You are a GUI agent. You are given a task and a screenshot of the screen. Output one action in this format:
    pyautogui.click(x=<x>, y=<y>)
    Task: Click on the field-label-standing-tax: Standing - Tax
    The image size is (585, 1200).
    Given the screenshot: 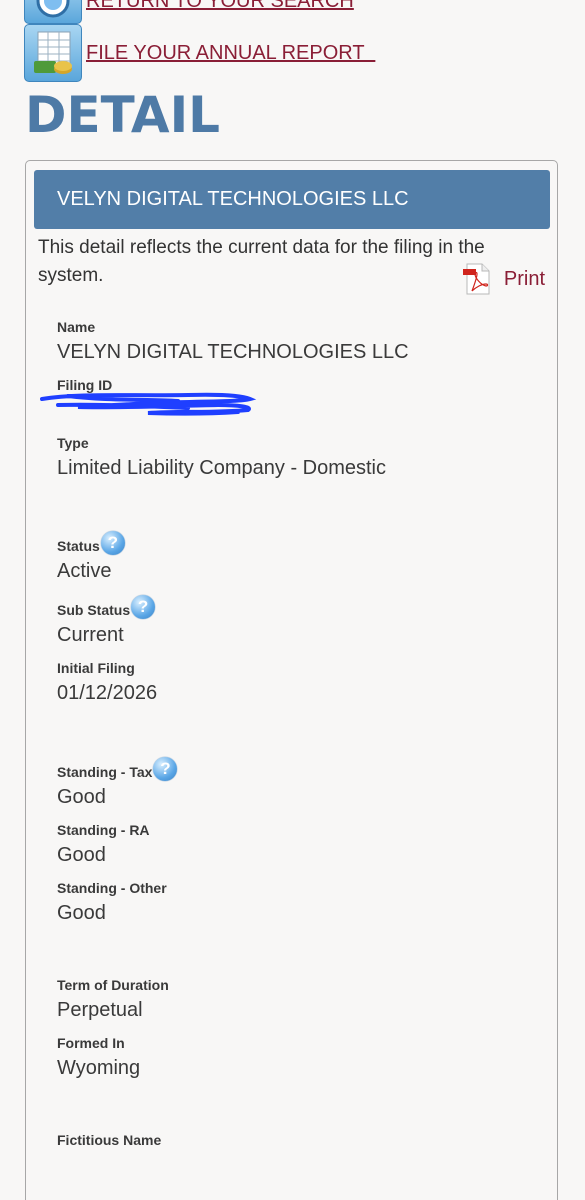 What is the action you would take?
    pyautogui.click(x=105, y=772)
    